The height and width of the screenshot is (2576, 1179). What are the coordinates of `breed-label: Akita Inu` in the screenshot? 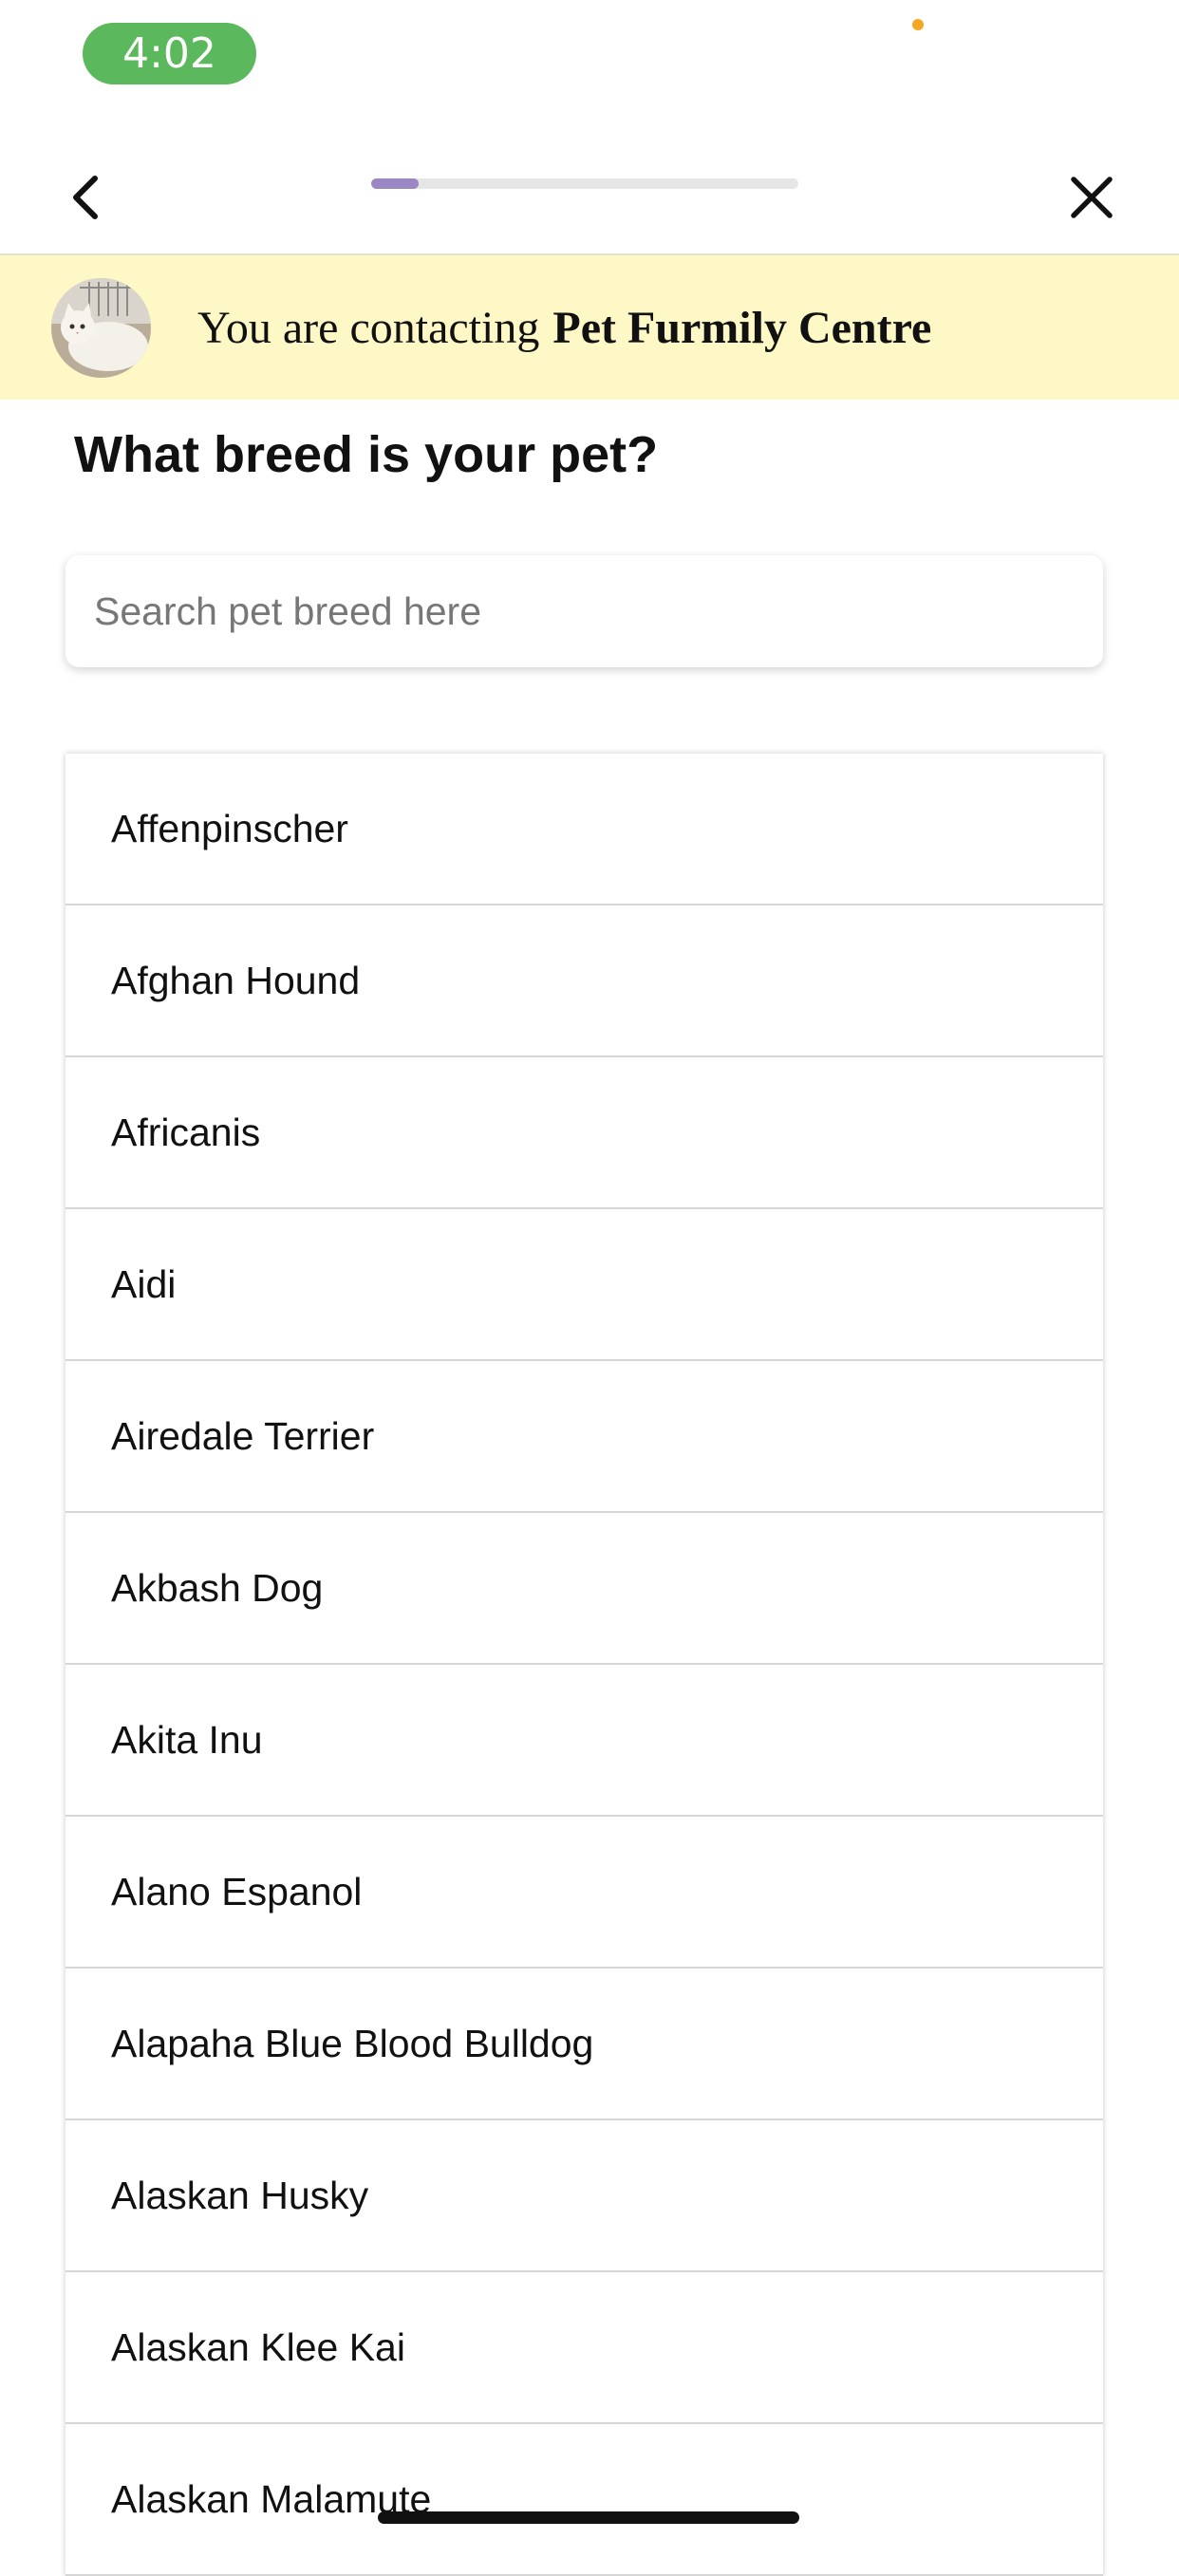 It's located at (187, 1739).